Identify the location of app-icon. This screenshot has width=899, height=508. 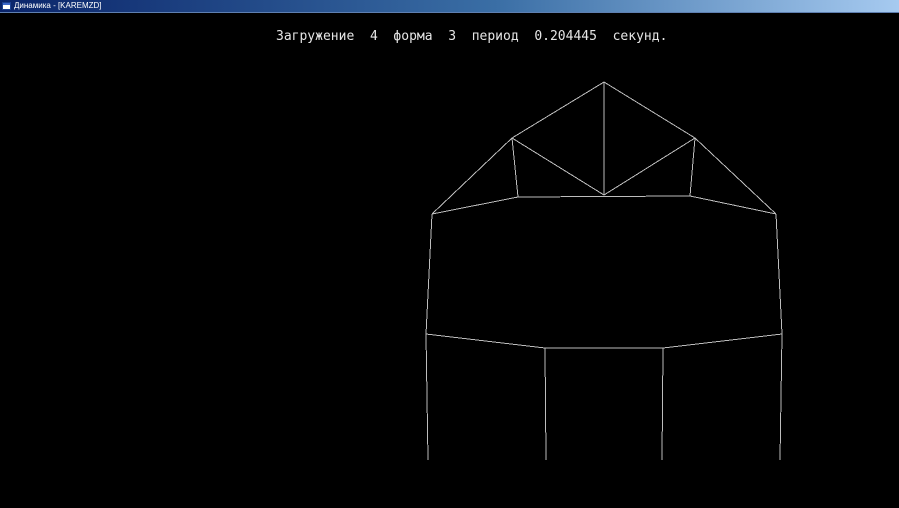
(6, 6).